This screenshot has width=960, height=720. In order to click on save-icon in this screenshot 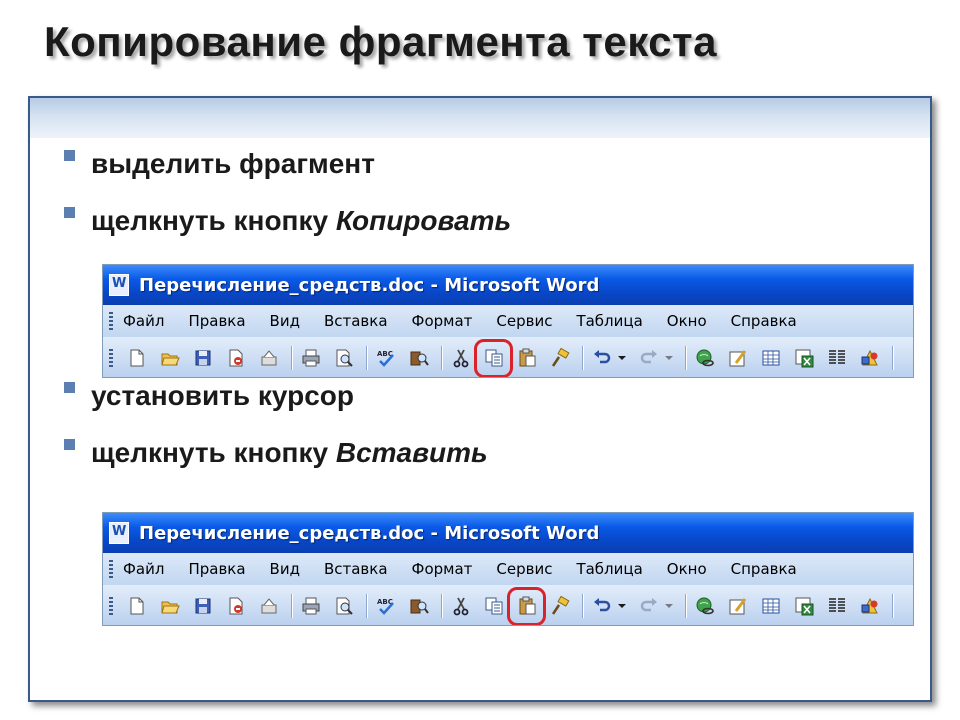, I will do `click(202, 606)`.